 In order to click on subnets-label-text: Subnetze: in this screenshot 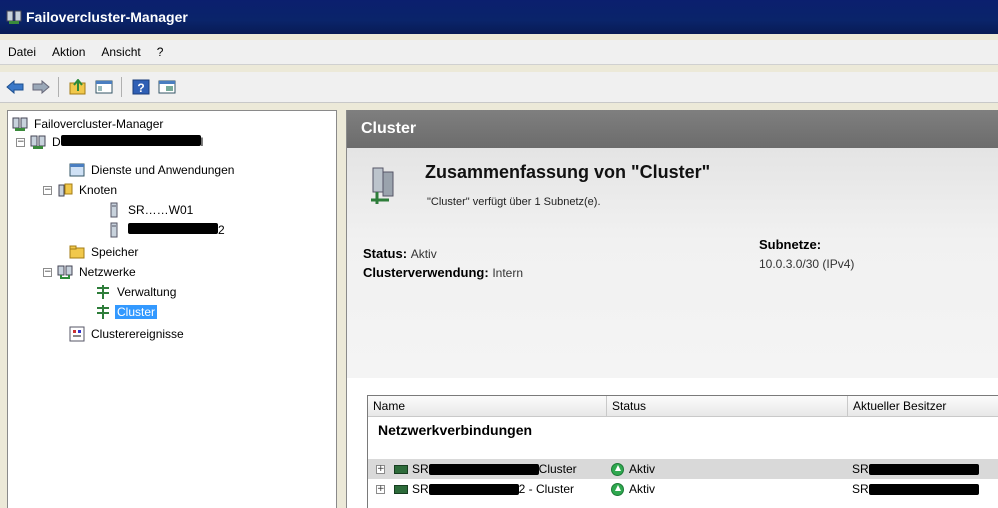, I will do `click(790, 244)`.